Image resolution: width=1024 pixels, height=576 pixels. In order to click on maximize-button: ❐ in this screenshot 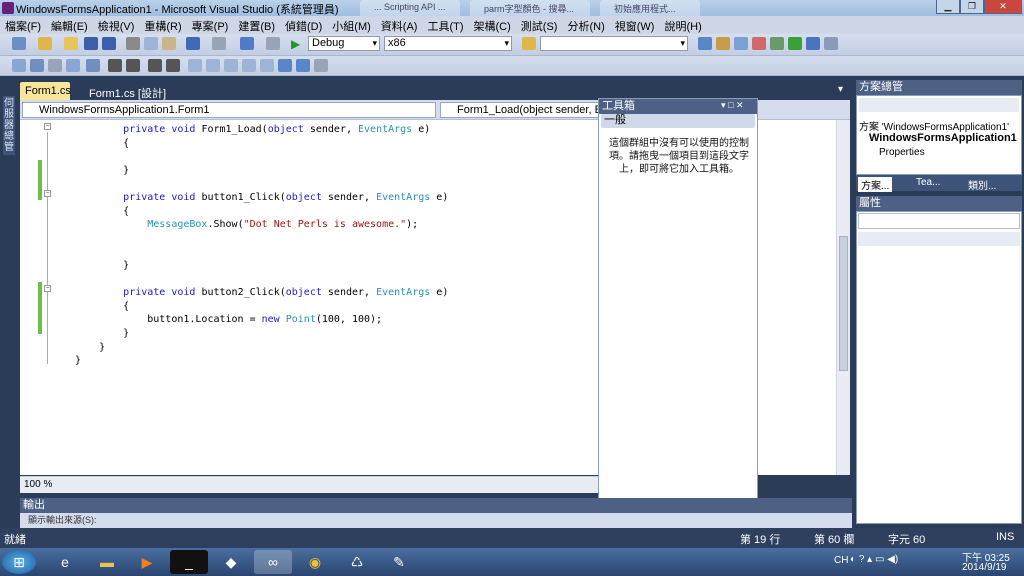, I will do `click(972, 7)`.